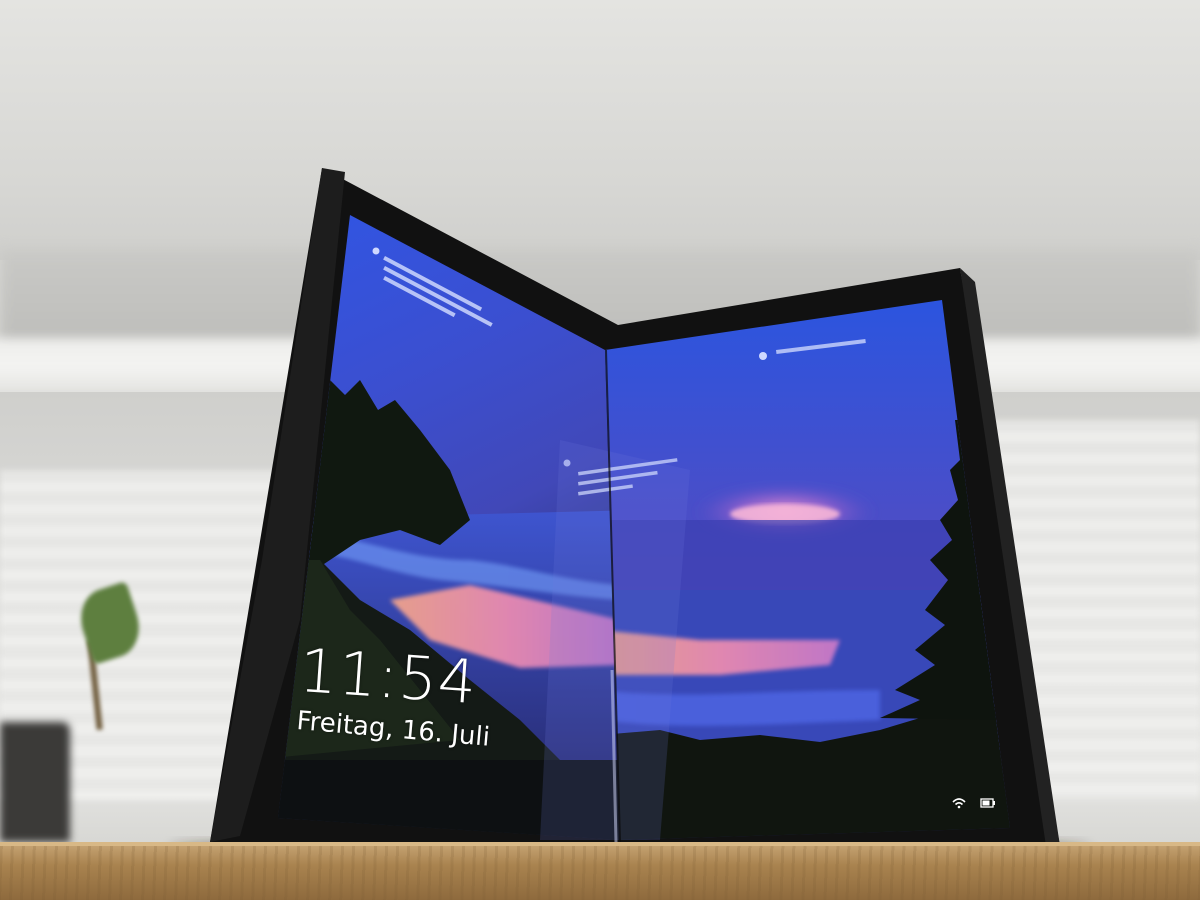  I want to click on battery-icon, so click(987, 803).